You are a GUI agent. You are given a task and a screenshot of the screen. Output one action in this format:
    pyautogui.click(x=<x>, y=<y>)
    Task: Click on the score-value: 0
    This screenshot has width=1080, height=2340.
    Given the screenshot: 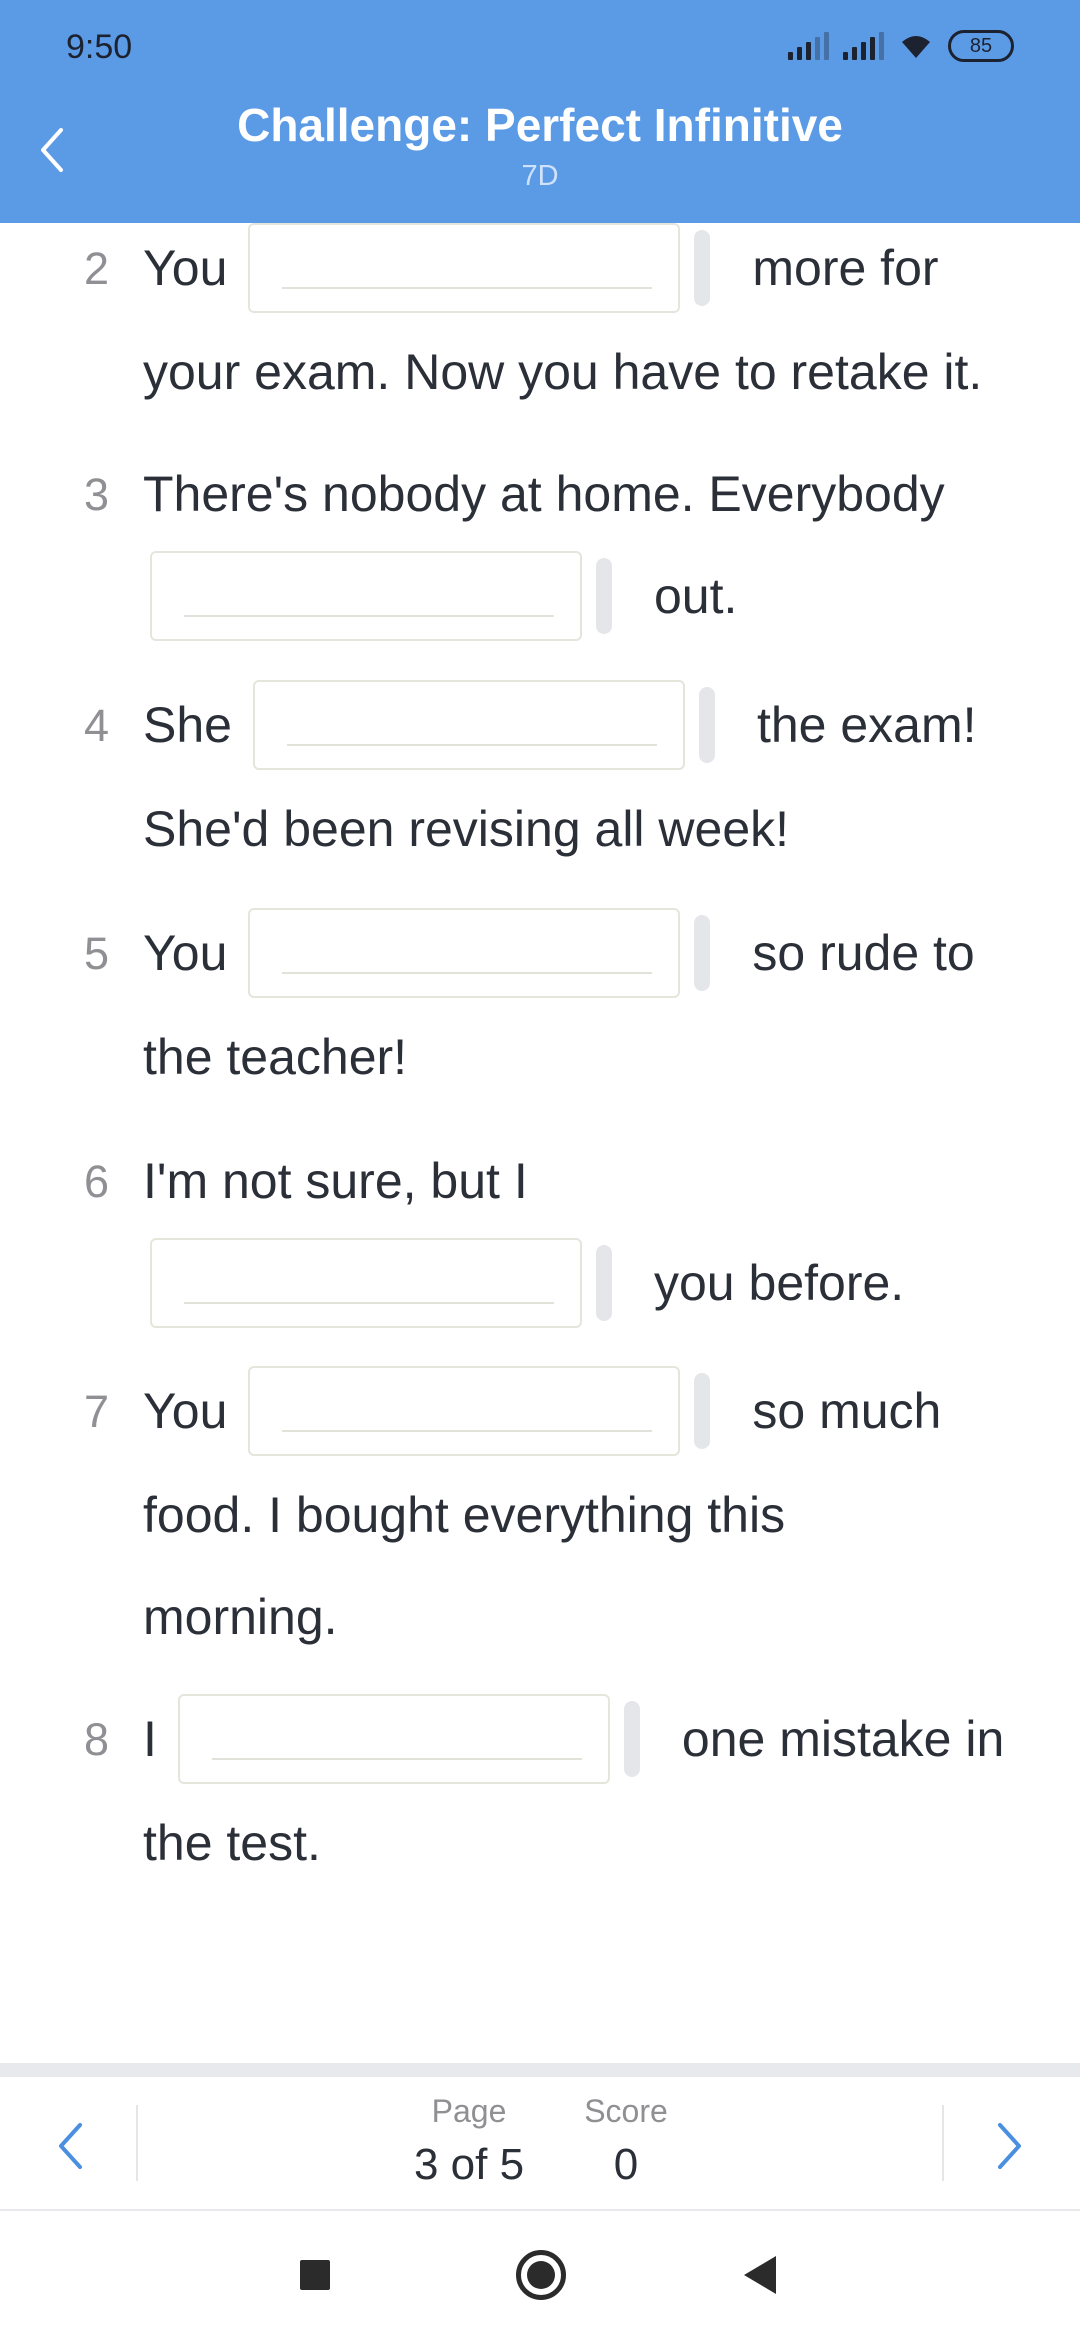 What is the action you would take?
    pyautogui.click(x=626, y=2164)
    